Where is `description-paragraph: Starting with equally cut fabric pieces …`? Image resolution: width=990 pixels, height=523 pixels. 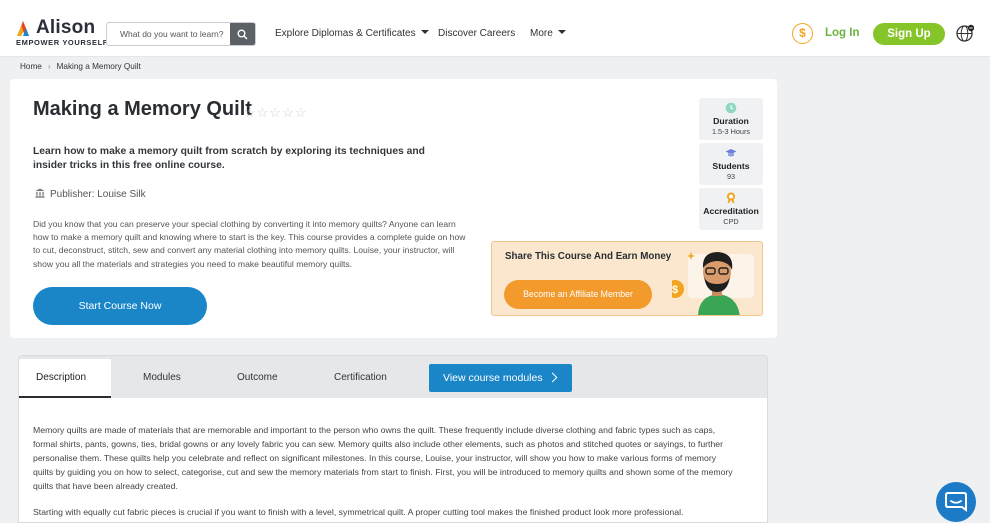 description-paragraph: Starting with equally cut fabric pieces … is located at coordinates (358, 512).